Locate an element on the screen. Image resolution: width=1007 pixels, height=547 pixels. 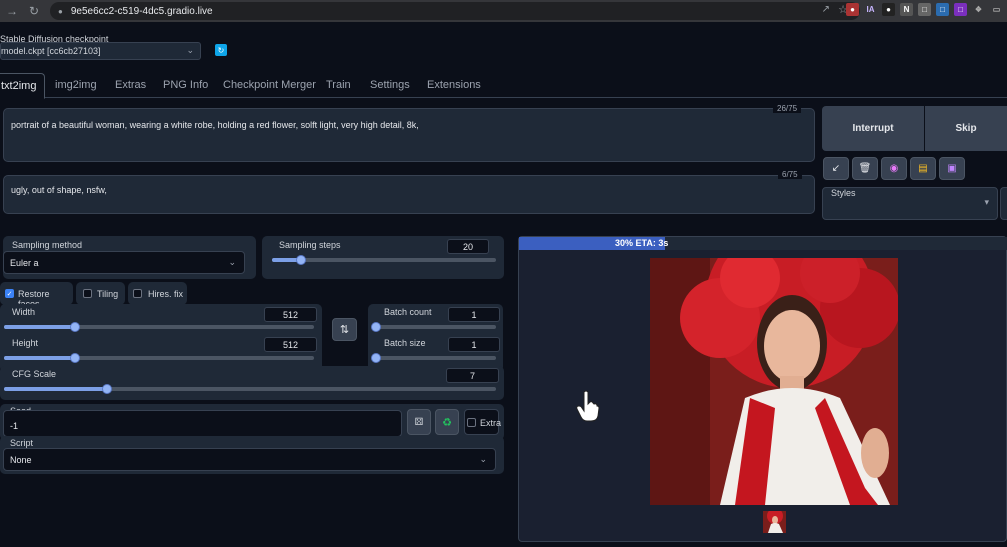
extension-ia-icon: IA is located at coordinates (870, 9).